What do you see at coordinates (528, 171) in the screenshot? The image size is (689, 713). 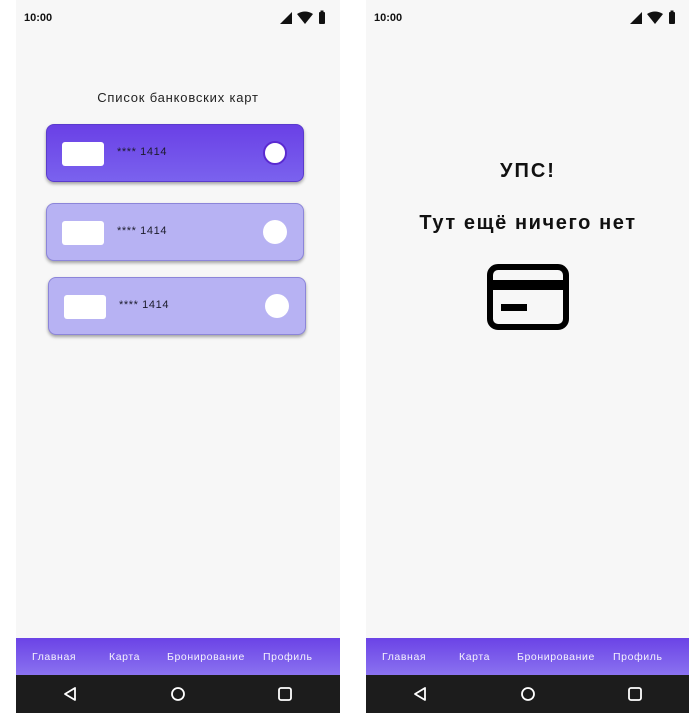 I see `oops-title: УПС!` at bounding box center [528, 171].